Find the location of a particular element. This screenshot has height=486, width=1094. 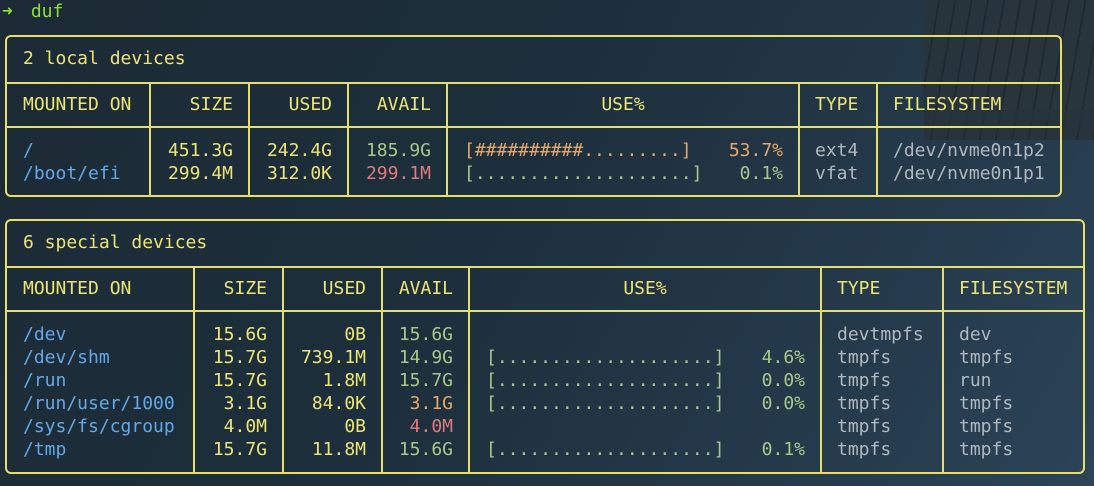

filesystem-name: /dev/nvme0n1p1 is located at coordinates (969, 173).